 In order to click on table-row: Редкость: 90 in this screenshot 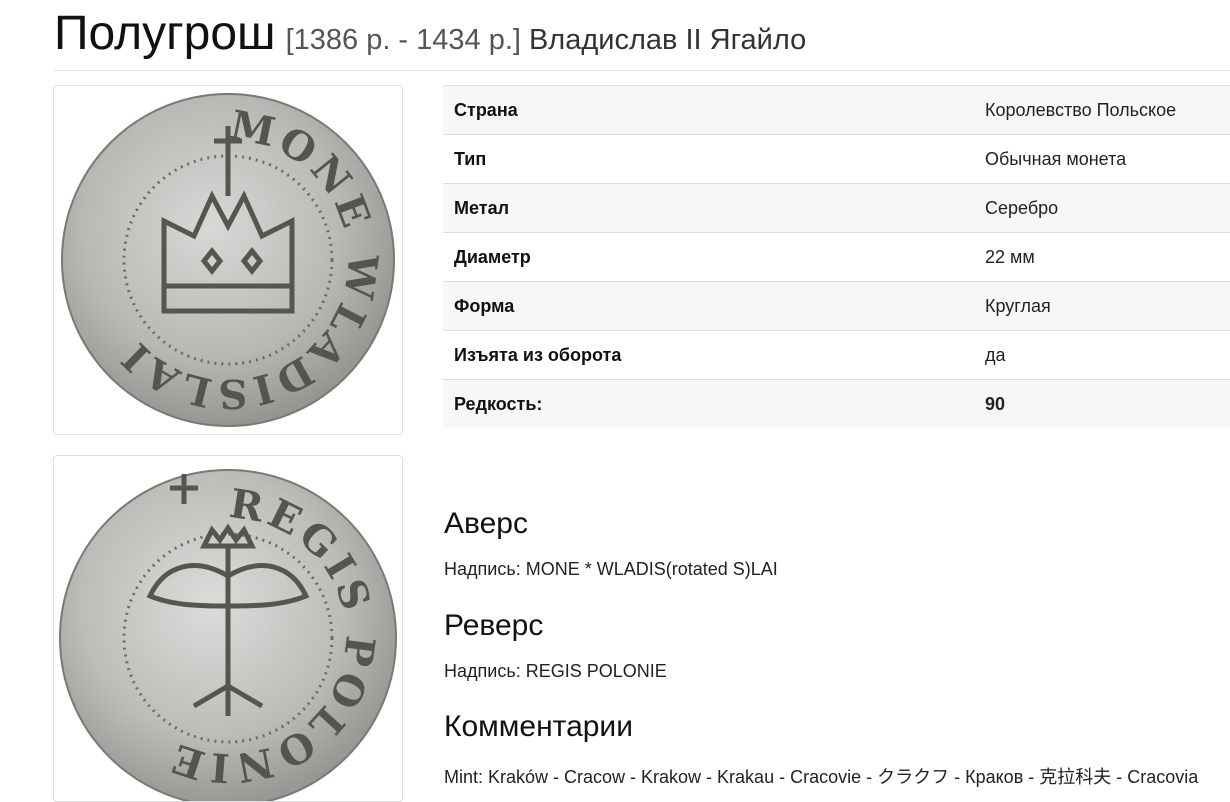, I will do `click(836, 403)`.